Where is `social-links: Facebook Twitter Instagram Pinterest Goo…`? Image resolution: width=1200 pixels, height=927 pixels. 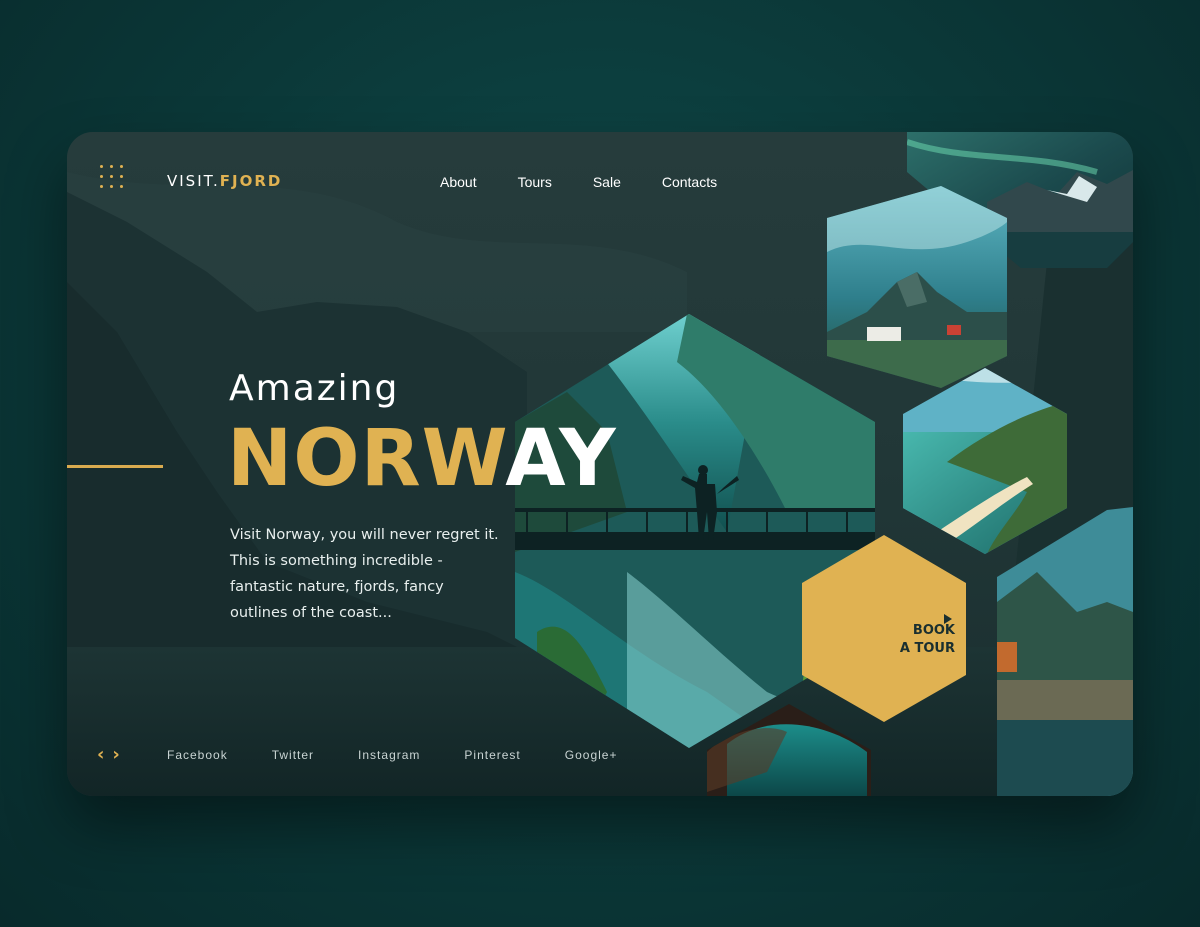 social-links: Facebook Twitter Instagram Pinterest Goo… is located at coordinates (414, 755).